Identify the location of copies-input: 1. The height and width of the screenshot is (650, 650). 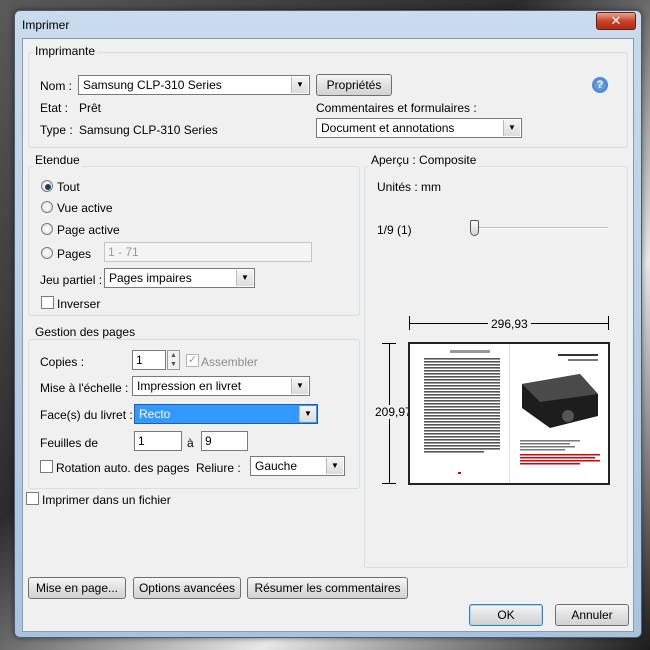
(149, 360).